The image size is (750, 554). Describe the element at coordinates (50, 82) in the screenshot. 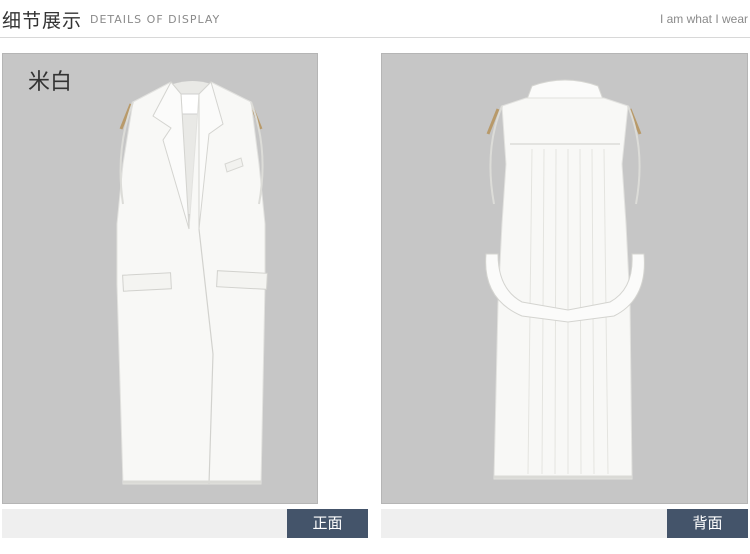

I see `color-label: 米白` at that location.